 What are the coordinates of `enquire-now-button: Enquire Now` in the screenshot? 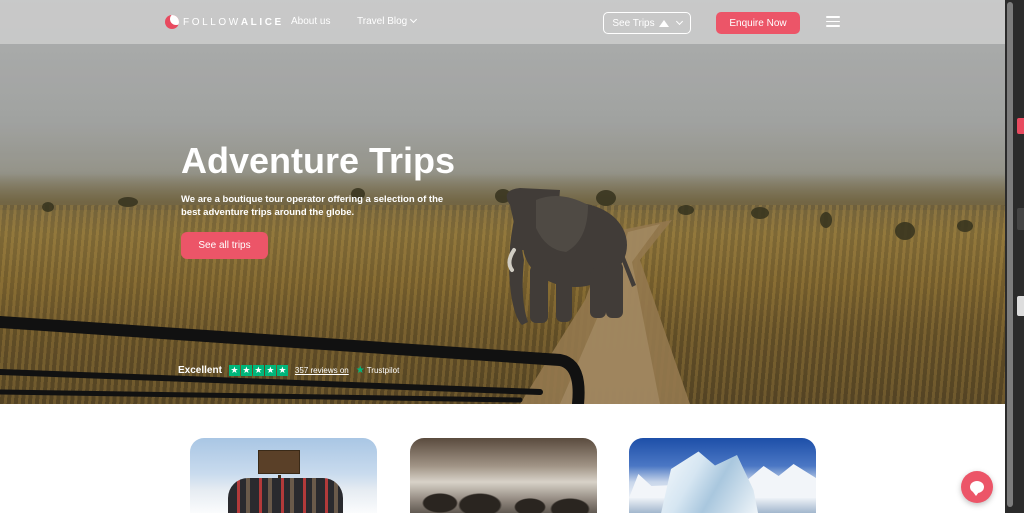 It's located at (758, 23).